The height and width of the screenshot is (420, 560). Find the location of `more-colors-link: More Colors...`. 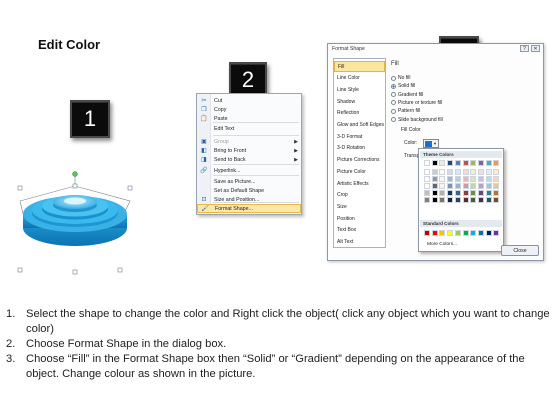

more-colors-link: More Colors... is located at coordinates (442, 244).